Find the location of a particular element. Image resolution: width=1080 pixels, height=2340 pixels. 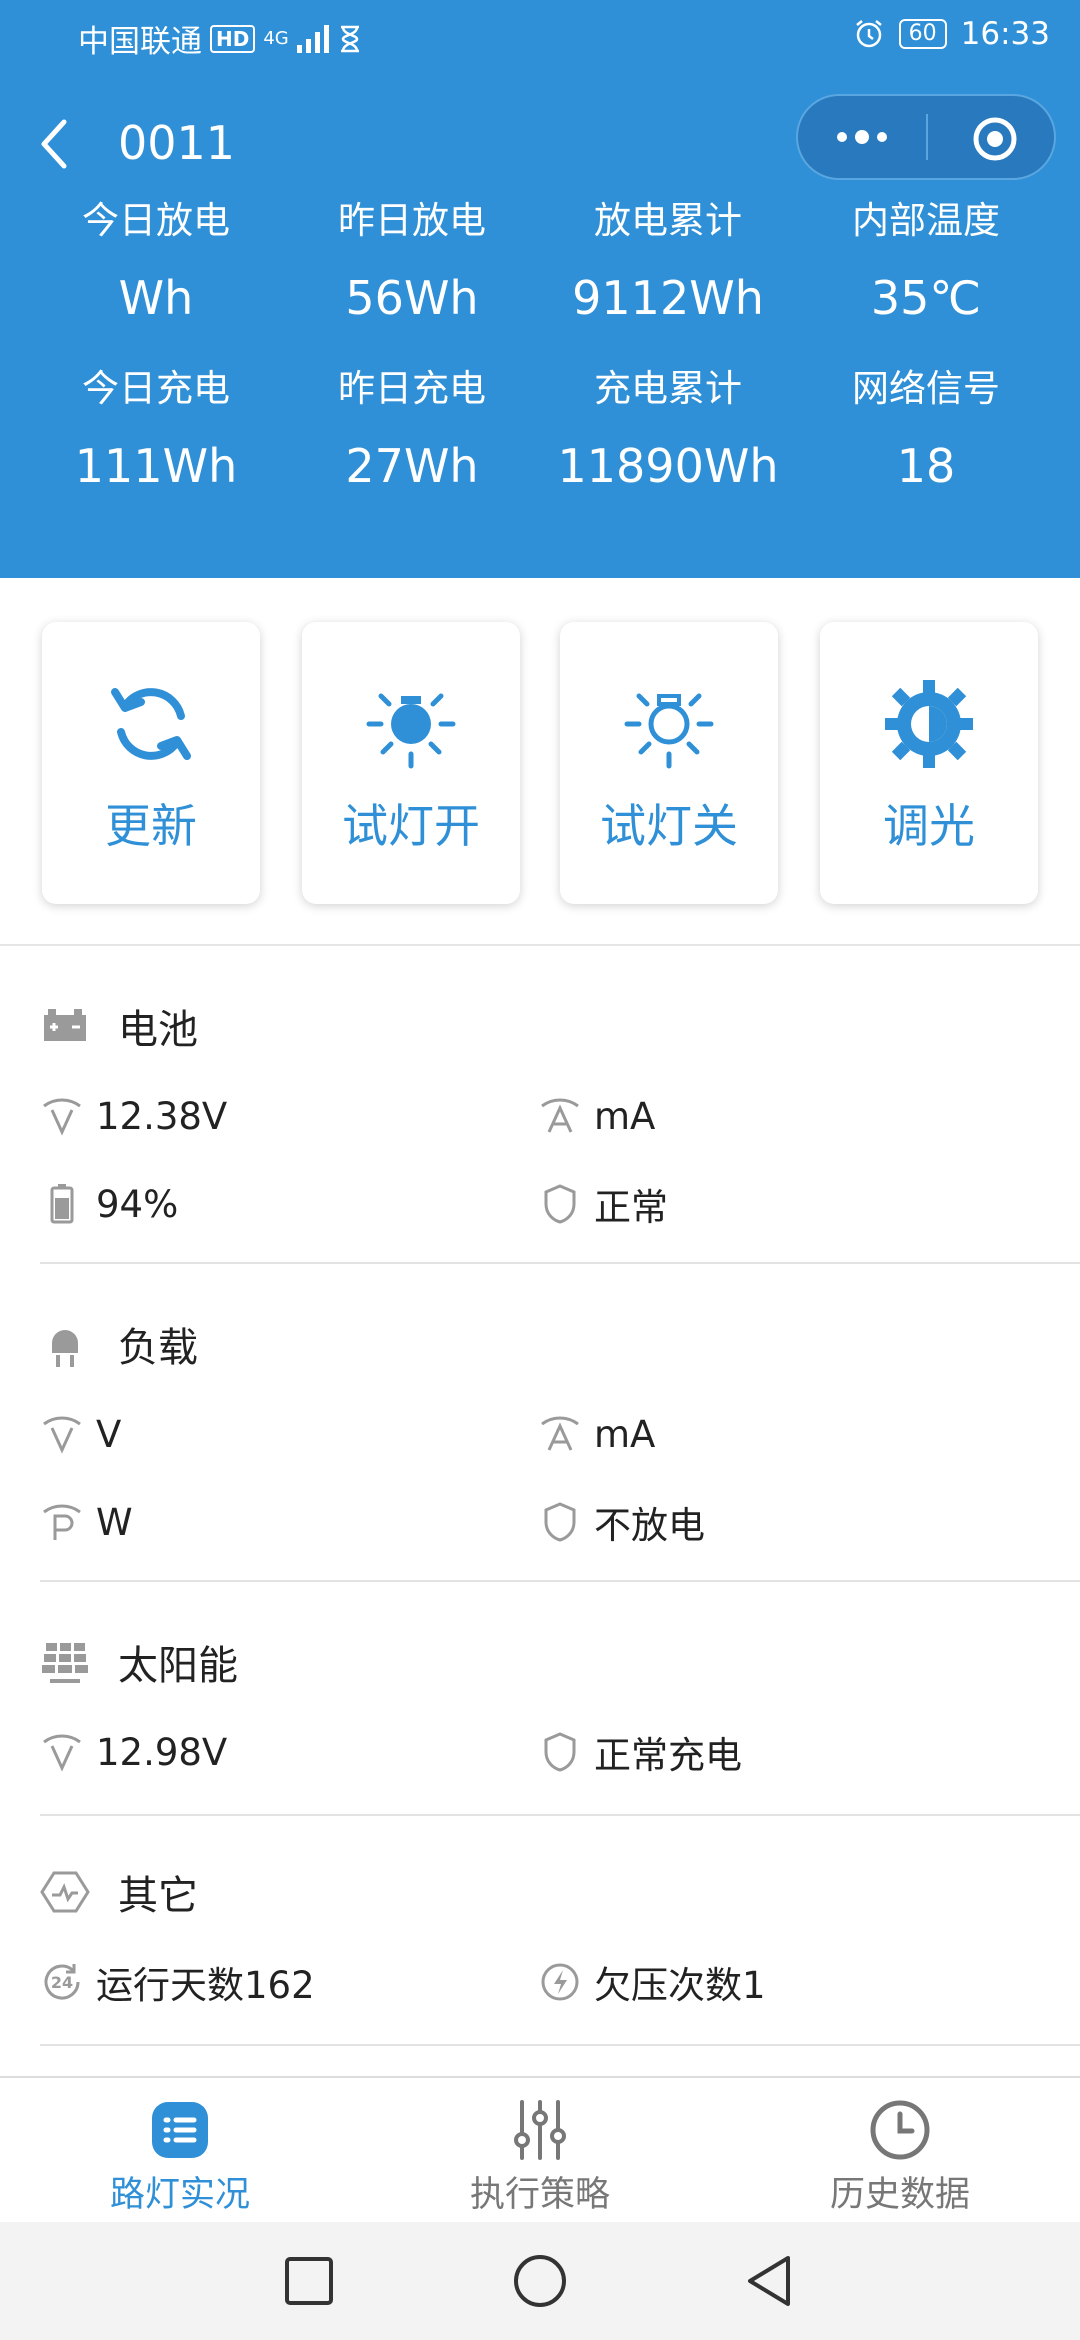

plug-icon is located at coordinates (65, 1348).